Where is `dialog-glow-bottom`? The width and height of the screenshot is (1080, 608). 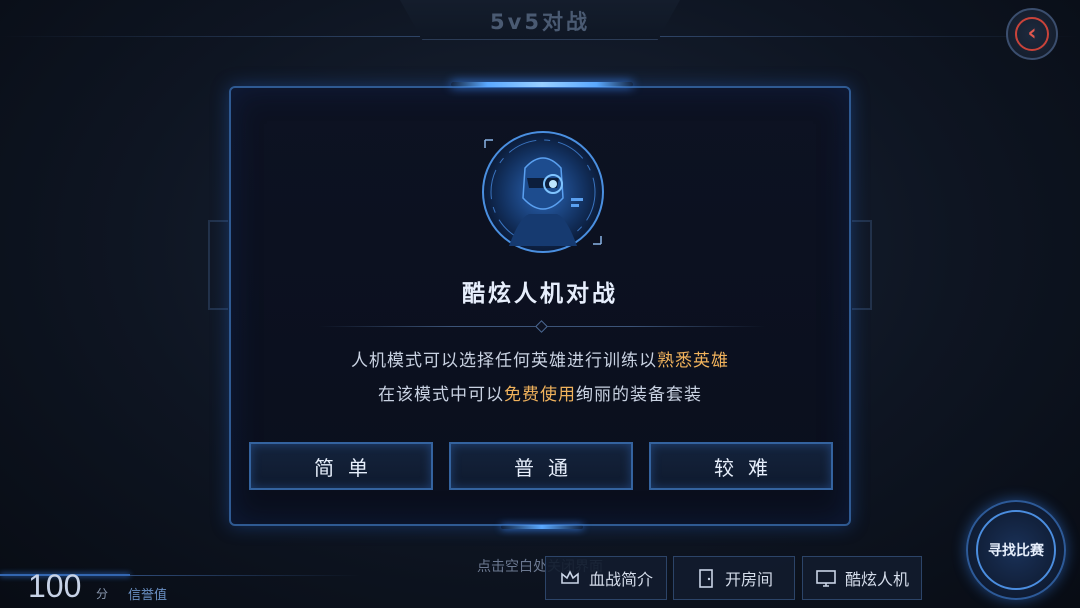
dialog-glow-bottom is located at coordinates (542, 527).